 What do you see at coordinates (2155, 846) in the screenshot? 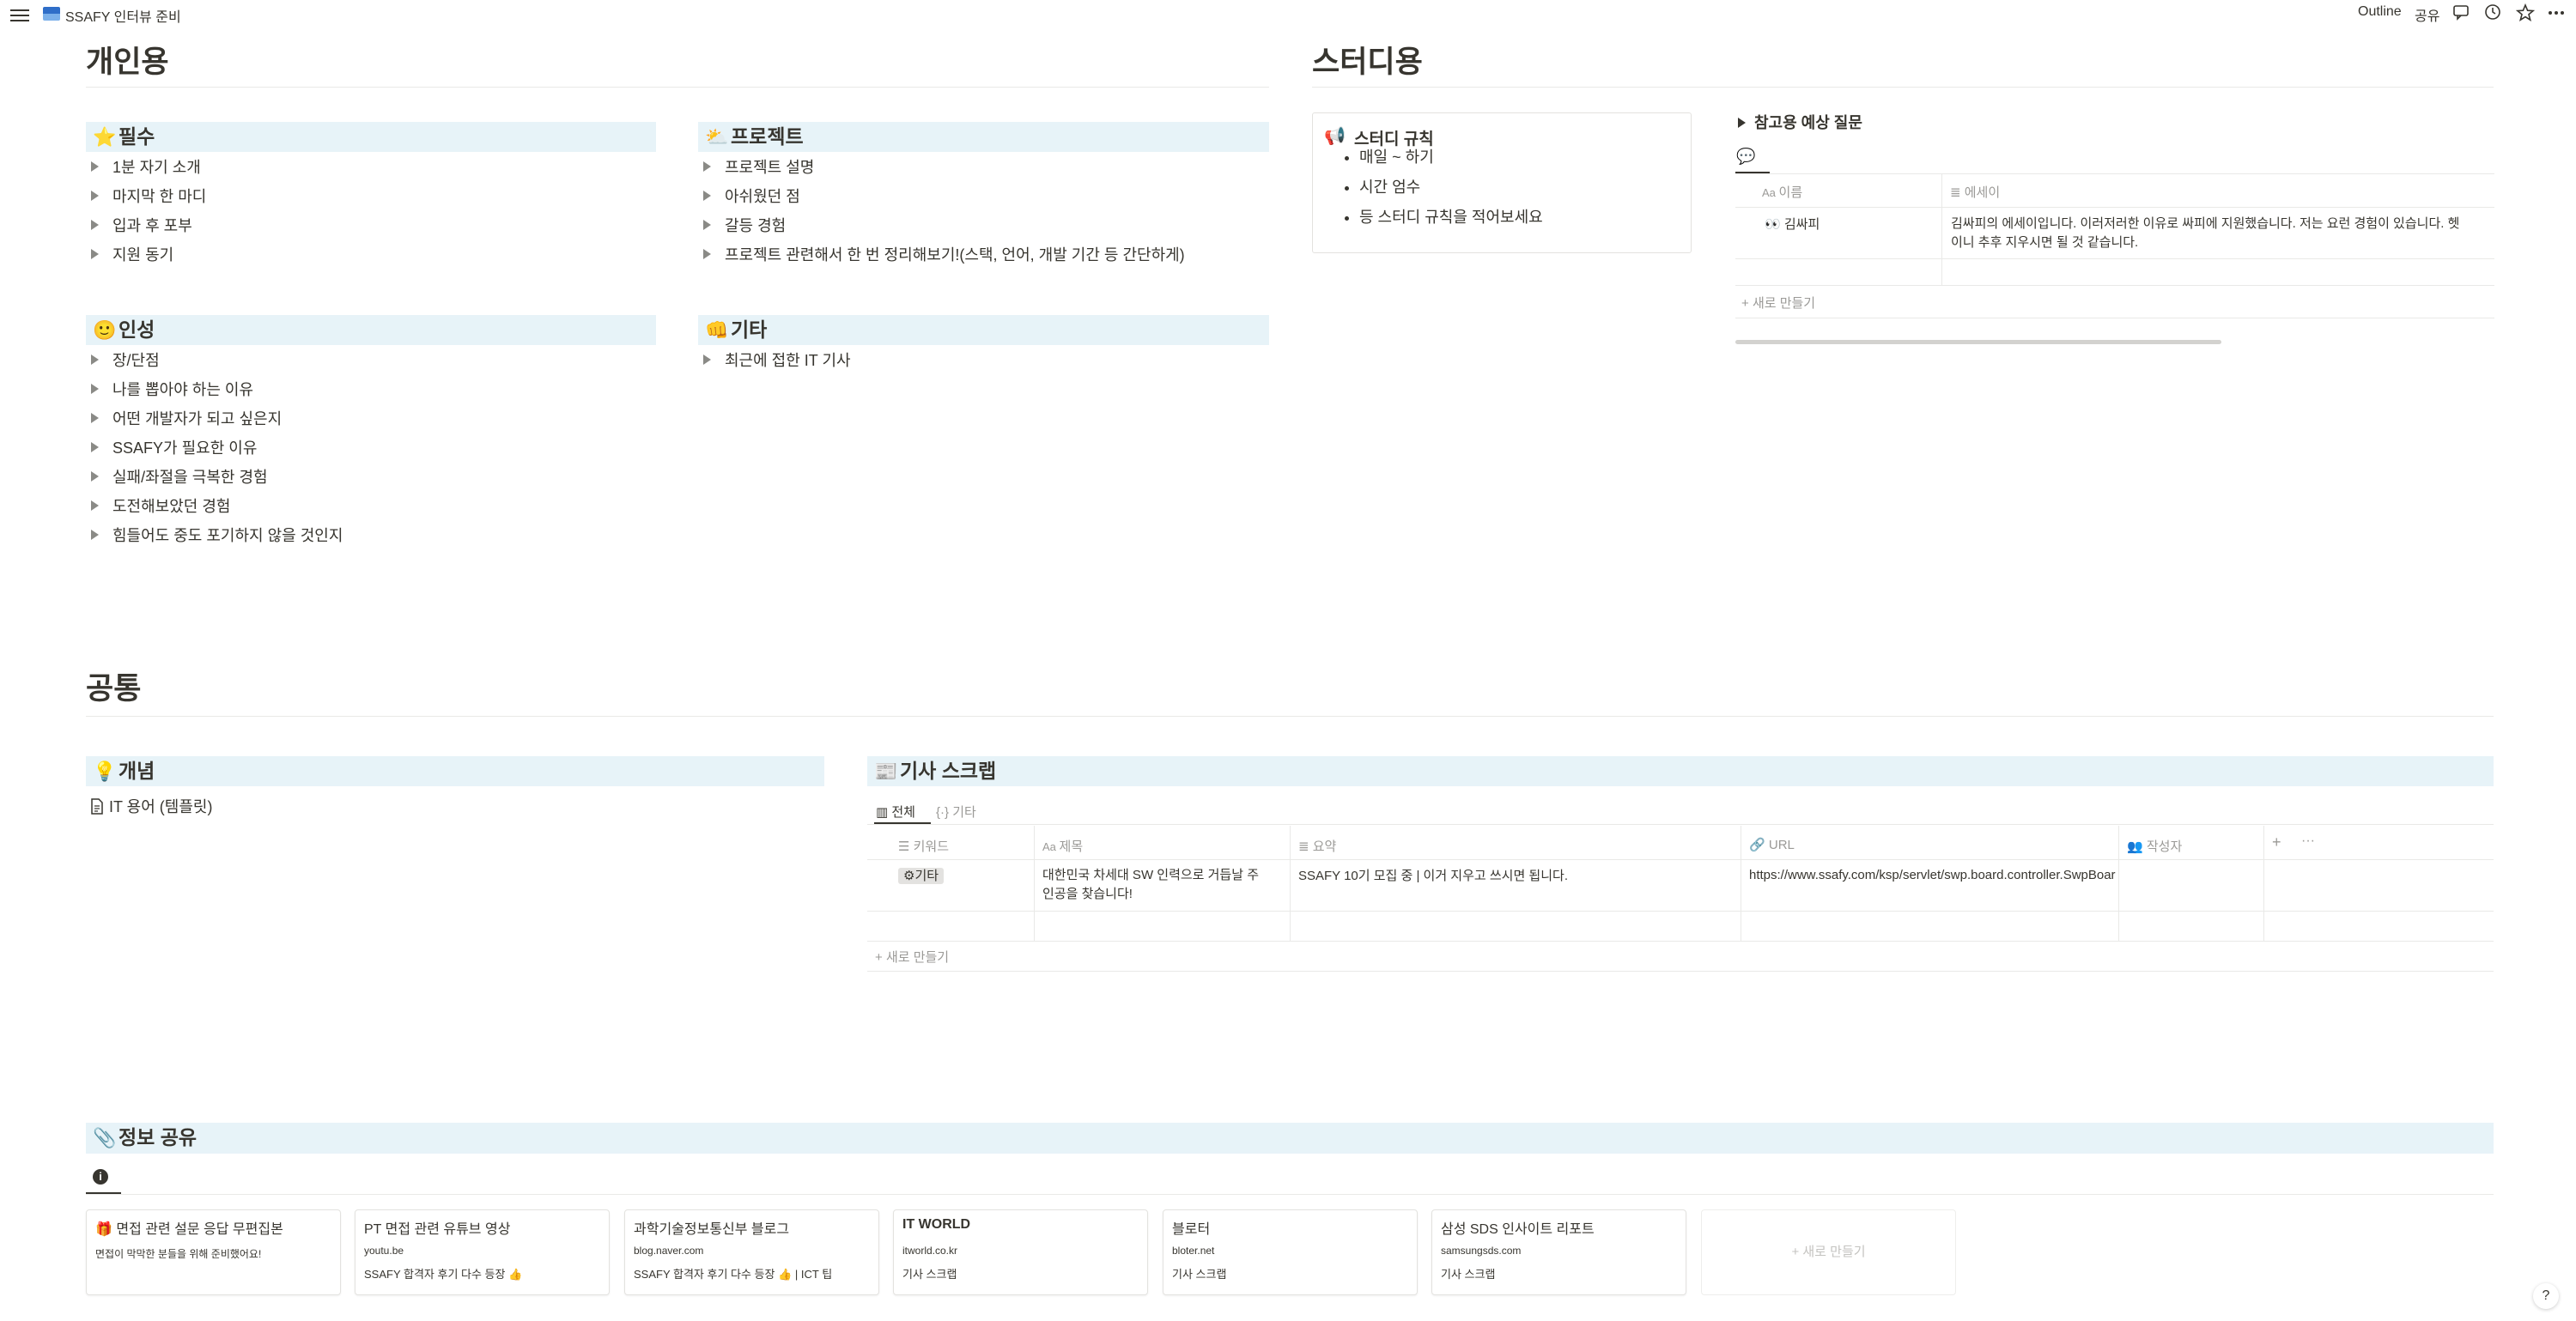
I see `column-header-author: 👥 작성자` at bounding box center [2155, 846].